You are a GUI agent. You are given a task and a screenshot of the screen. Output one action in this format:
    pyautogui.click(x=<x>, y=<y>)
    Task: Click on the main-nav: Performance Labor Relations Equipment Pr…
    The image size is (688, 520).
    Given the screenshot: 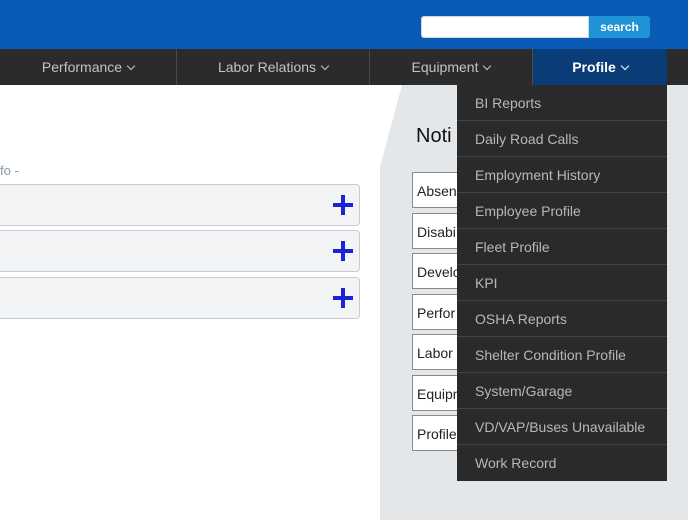 What is the action you would take?
    pyautogui.click(x=344, y=67)
    